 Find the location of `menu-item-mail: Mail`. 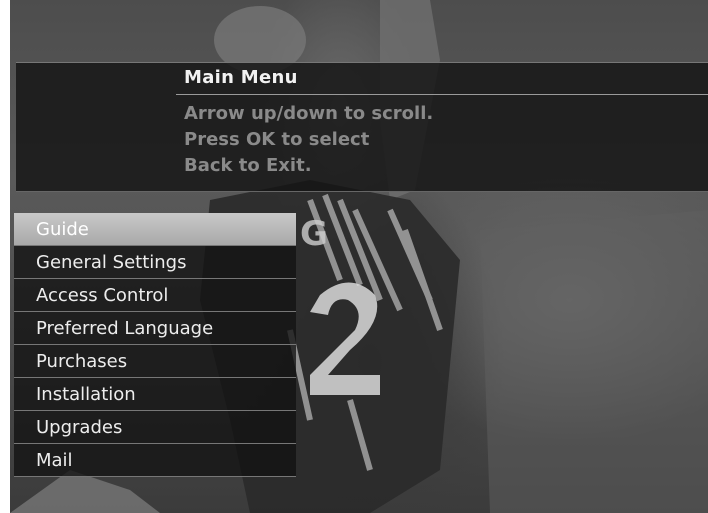

menu-item-mail: Mail is located at coordinates (155, 460).